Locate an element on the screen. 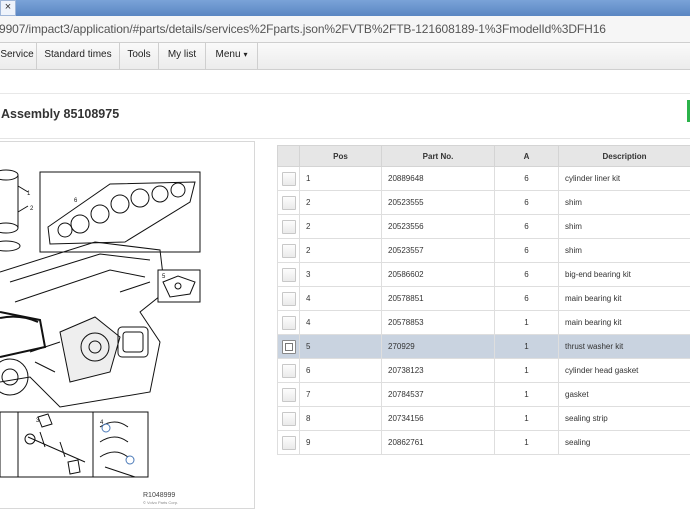 The image size is (690, 518). engine-block-drawing is located at coordinates (83, 324).